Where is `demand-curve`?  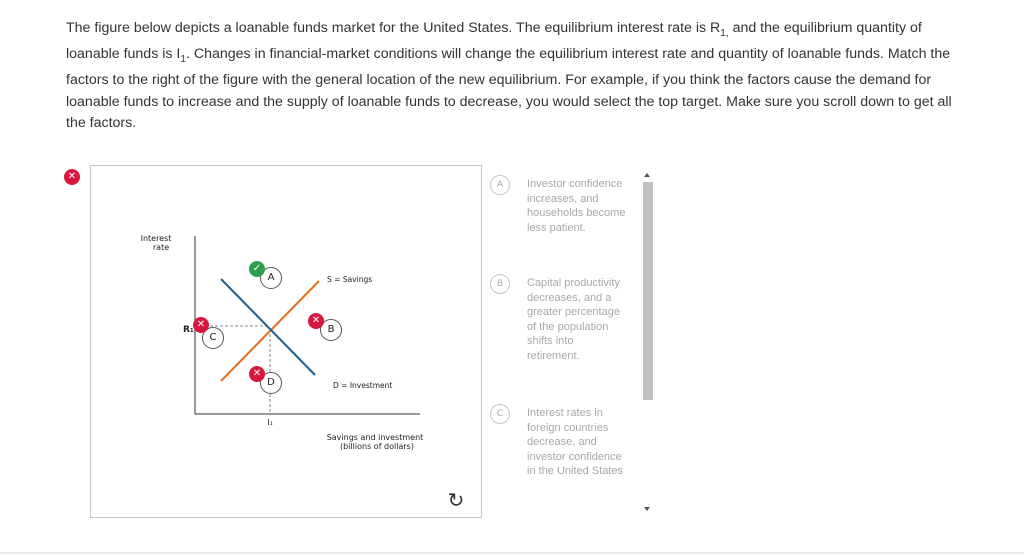
demand-curve is located at coordinates (268, 327).